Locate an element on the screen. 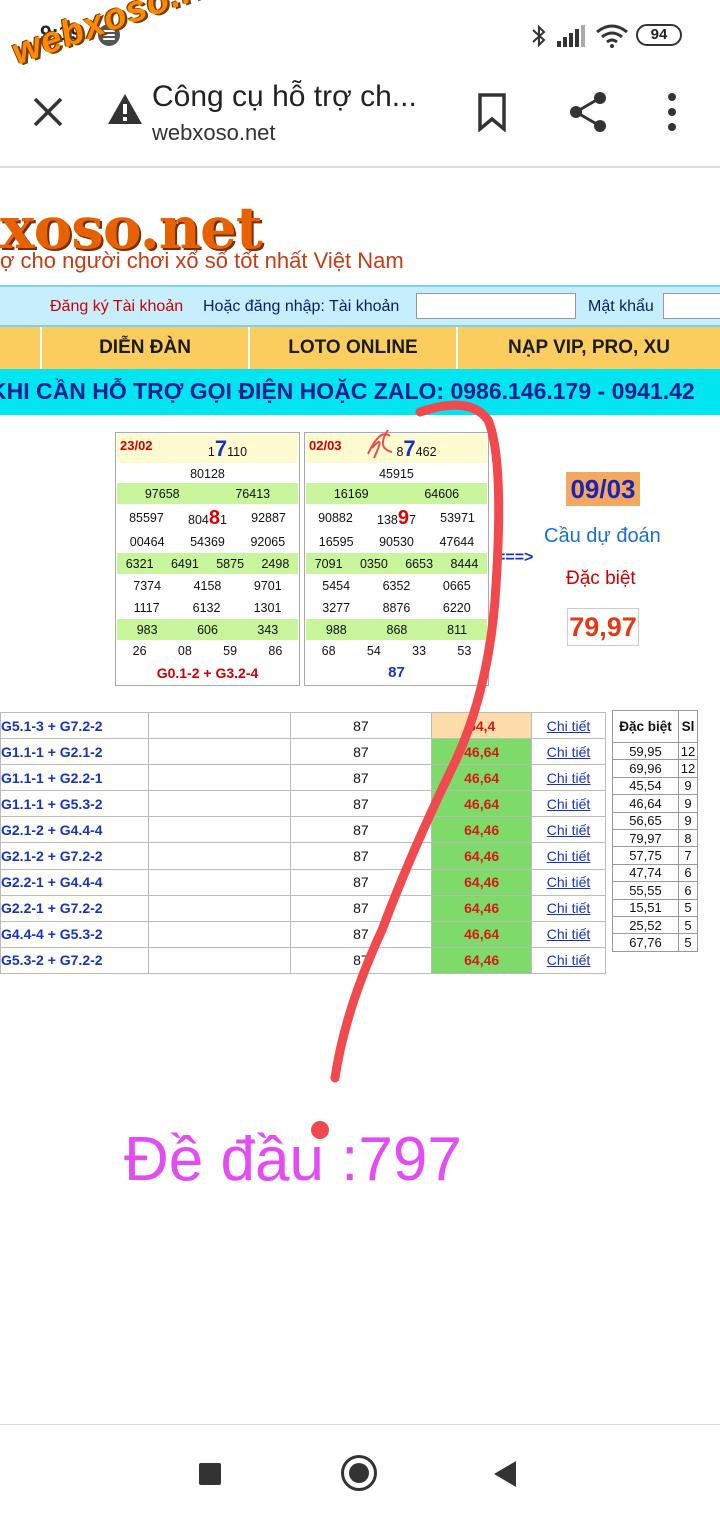 This screenshot has height=1520, width=720. home-button is located at coordinates (359, 1473).